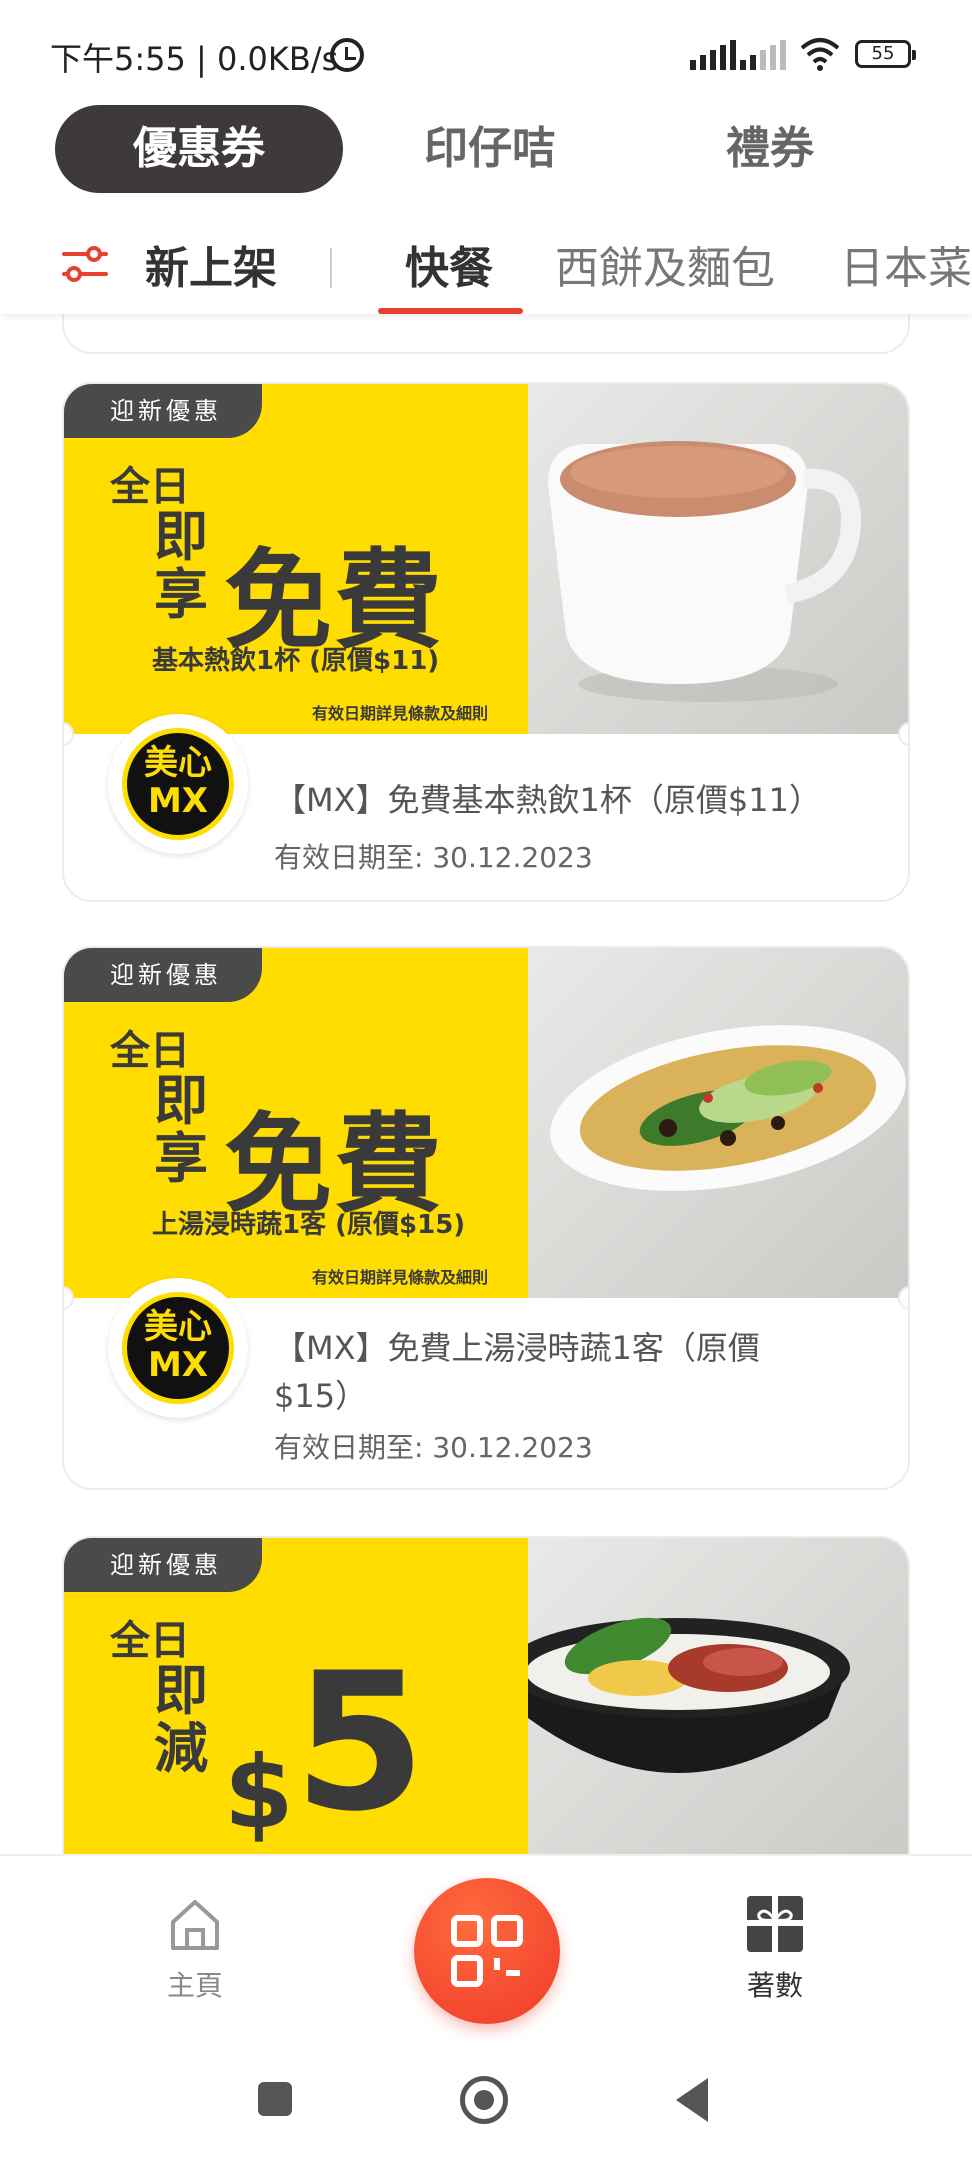 The height and width of the screenshot is (2160, 972). What do you see at coordinates (486, 50) in the screenshot?
I see `status-bar: 下午5:55 | 0.0KB/s 55` at bounding box center [486, 50].